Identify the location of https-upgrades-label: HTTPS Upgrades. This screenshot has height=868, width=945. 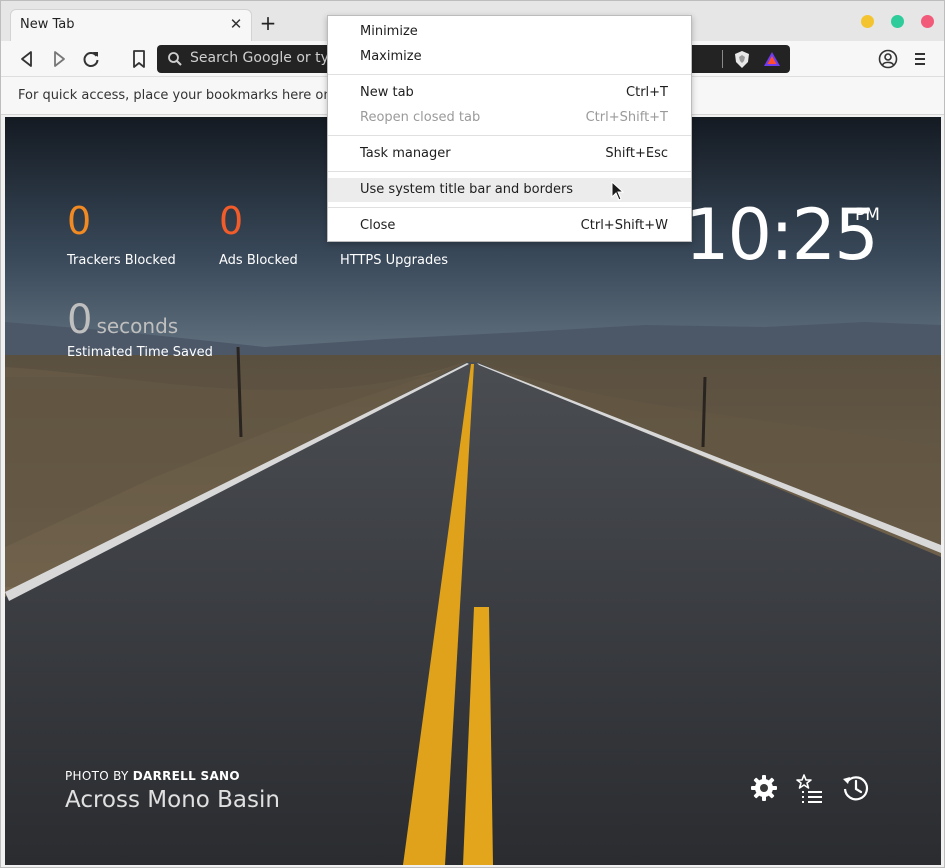
(394, 260).